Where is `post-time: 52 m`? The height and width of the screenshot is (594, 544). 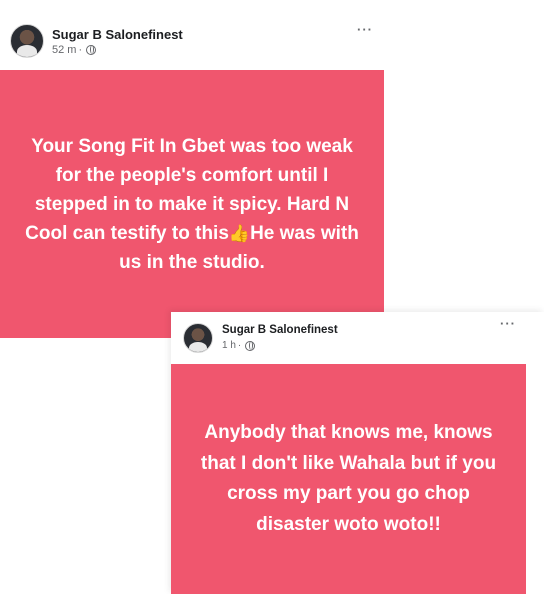
post-time: 52 m is located at coordinates (64, 50).